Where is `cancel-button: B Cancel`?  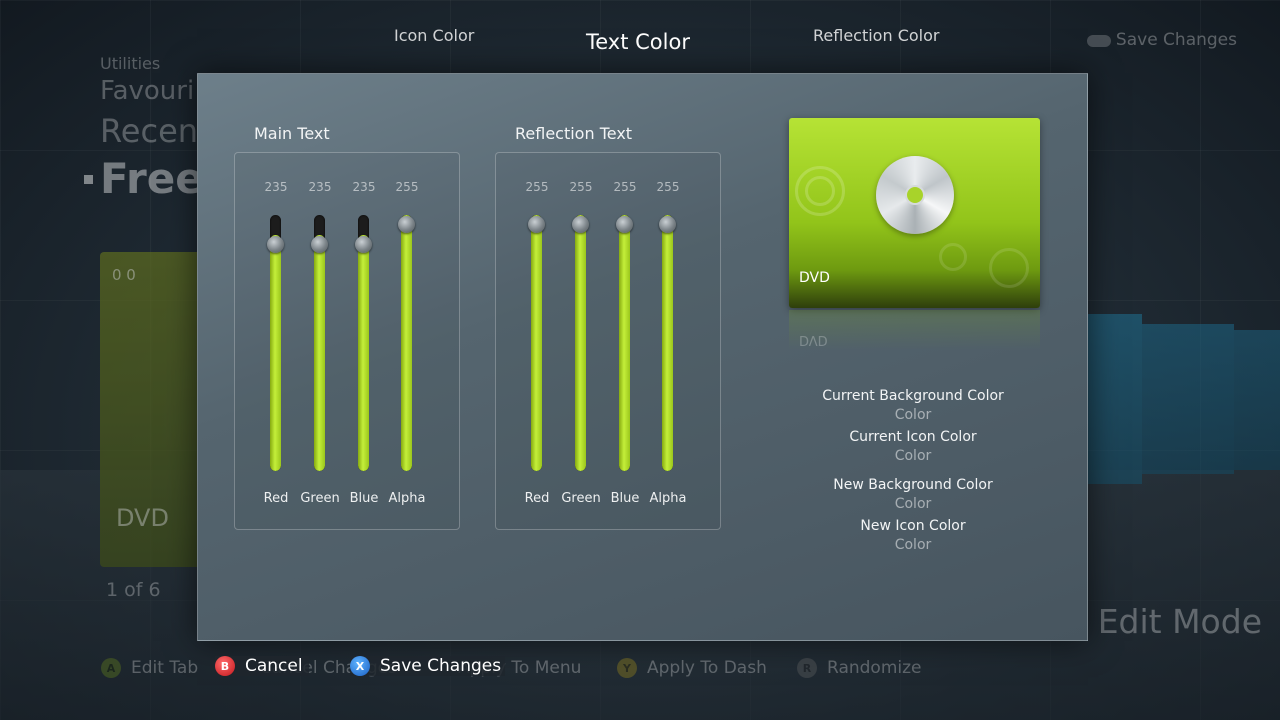
cancel-button: B Cancel is located at coordinates (262, 666).